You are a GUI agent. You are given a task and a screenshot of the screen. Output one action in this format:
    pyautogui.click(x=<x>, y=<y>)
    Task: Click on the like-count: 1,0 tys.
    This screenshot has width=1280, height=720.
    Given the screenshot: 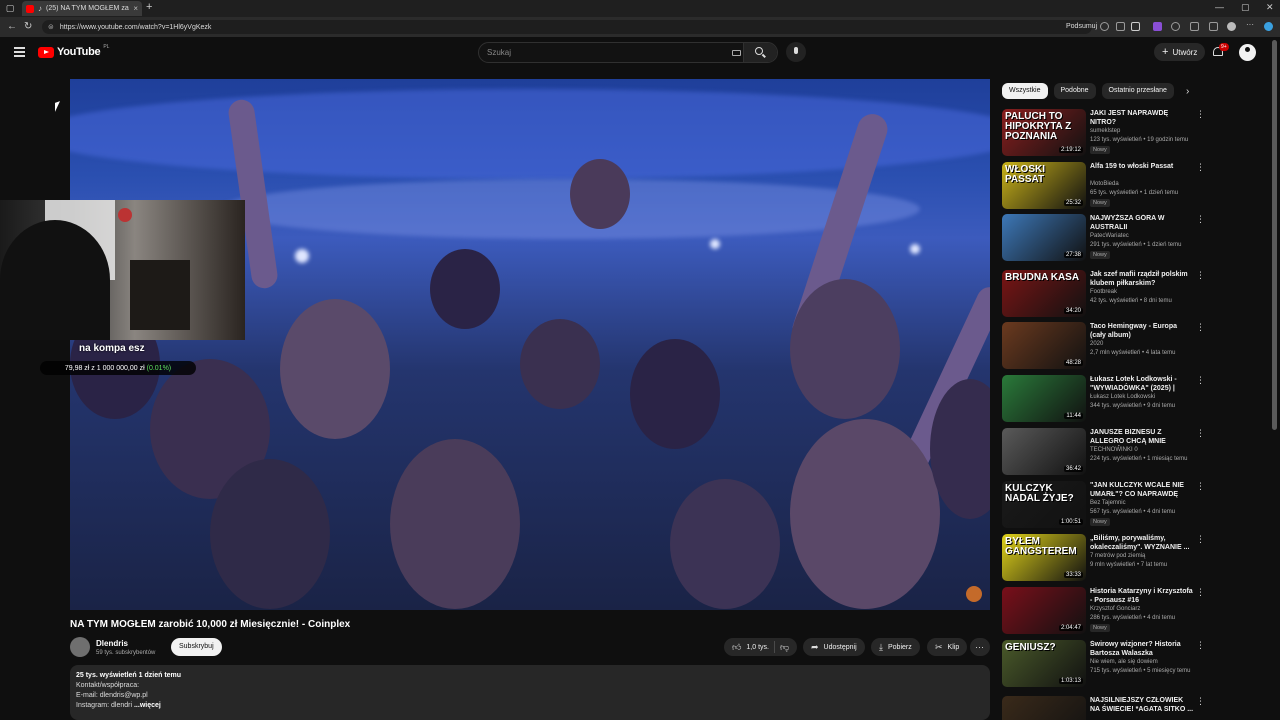 What is the action you would take?
    pyautogui.click(x=757, y=647)
    